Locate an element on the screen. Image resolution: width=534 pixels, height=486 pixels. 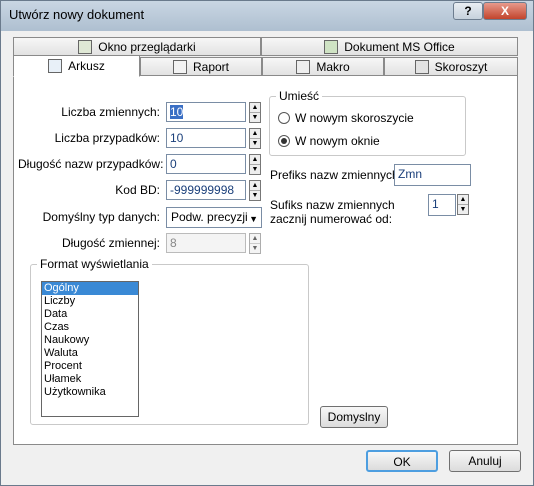
tab-browser-window: Okno przeglądarki is located at coordinates (137, 46).